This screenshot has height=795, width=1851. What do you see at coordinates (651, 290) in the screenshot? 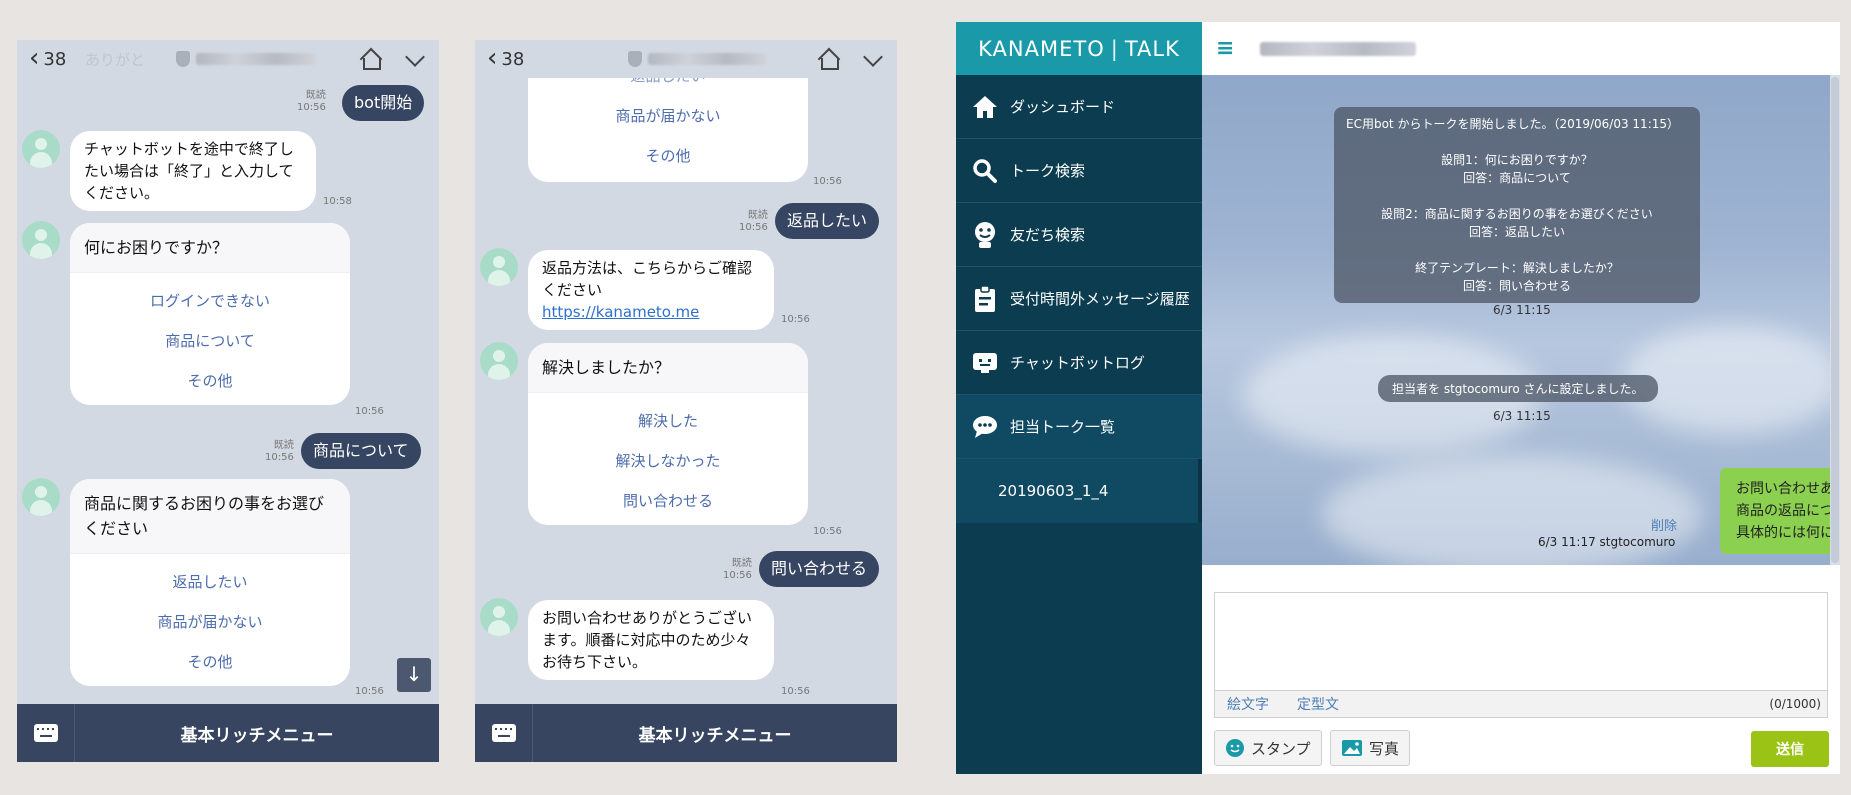
I see `bot-message: 返品方法は、こちらからご確認ください https://kanameto.me` at bounding box center [651, 290].